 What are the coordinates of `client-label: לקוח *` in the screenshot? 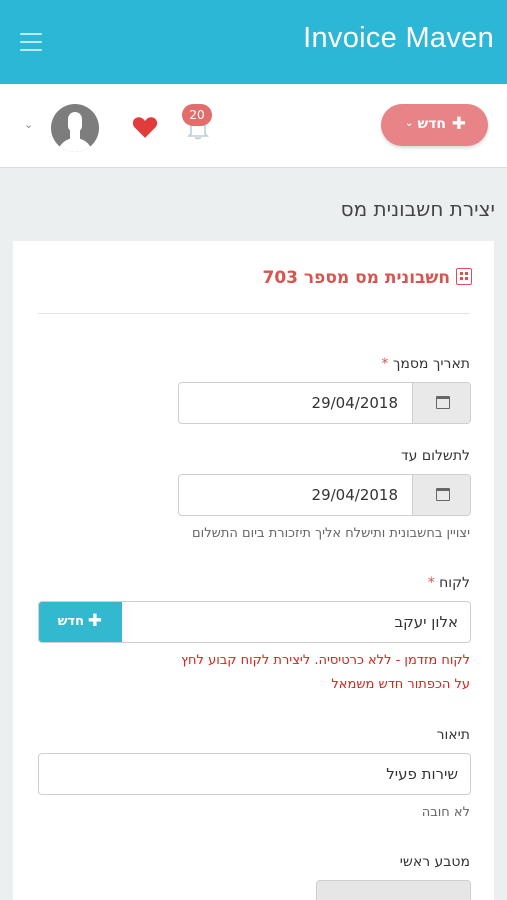 It's located at (447, 583).